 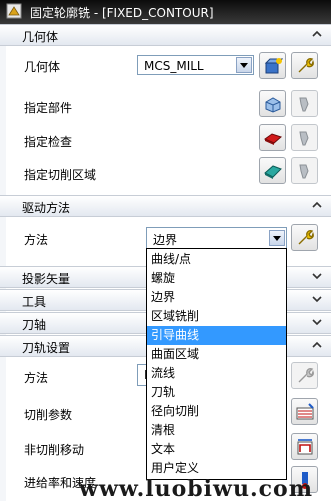 I want to click on specify-check-button, so click(x=272, y=137).